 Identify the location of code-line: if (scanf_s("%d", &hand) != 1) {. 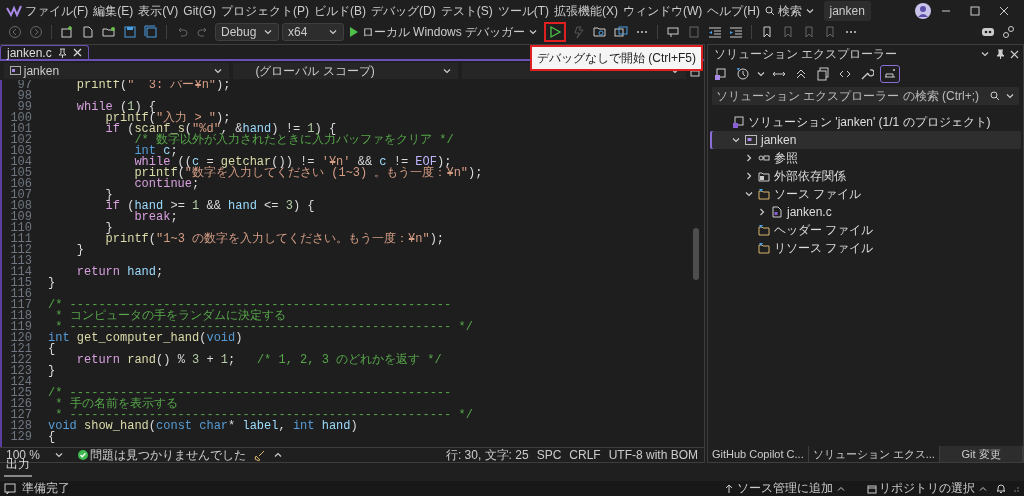
(220, 129).